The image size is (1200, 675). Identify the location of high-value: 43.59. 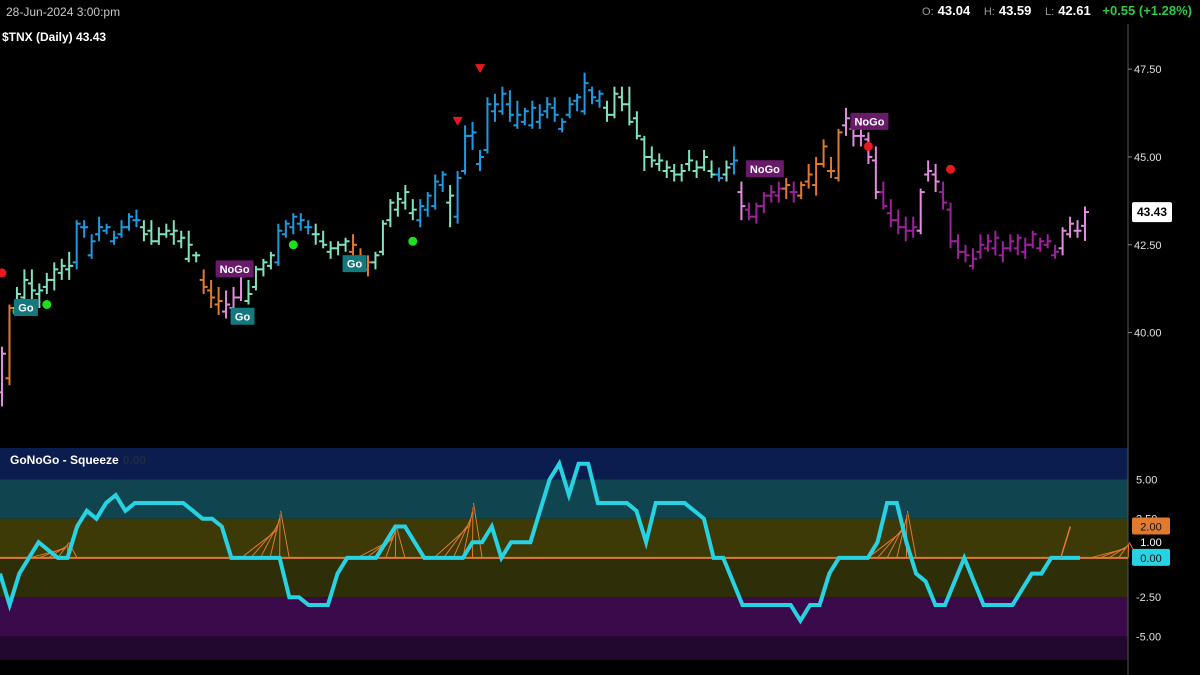
(1015, 10).